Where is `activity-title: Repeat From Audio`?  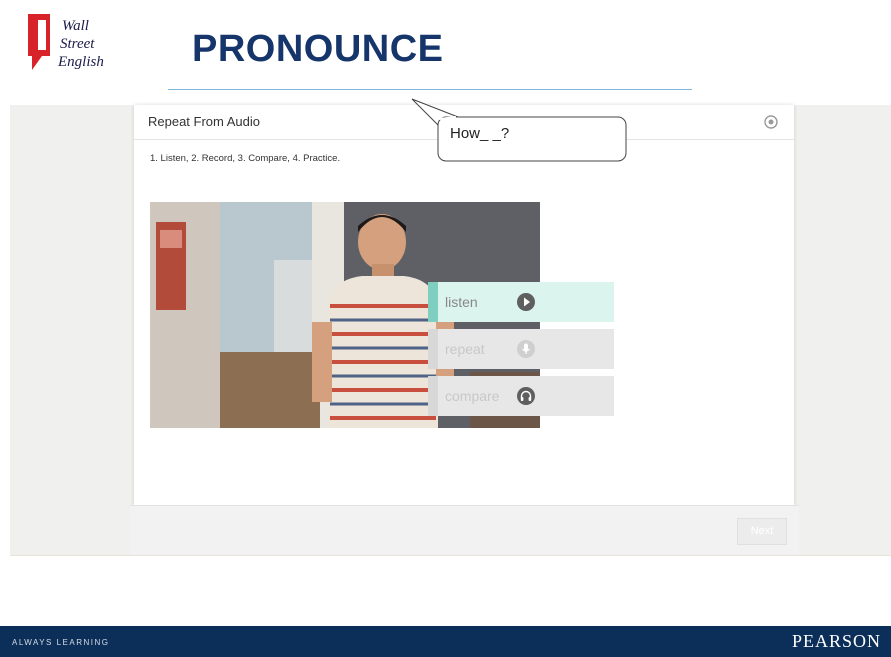 activity-title: Repeat From Audio is located at coordinates (204, 121).